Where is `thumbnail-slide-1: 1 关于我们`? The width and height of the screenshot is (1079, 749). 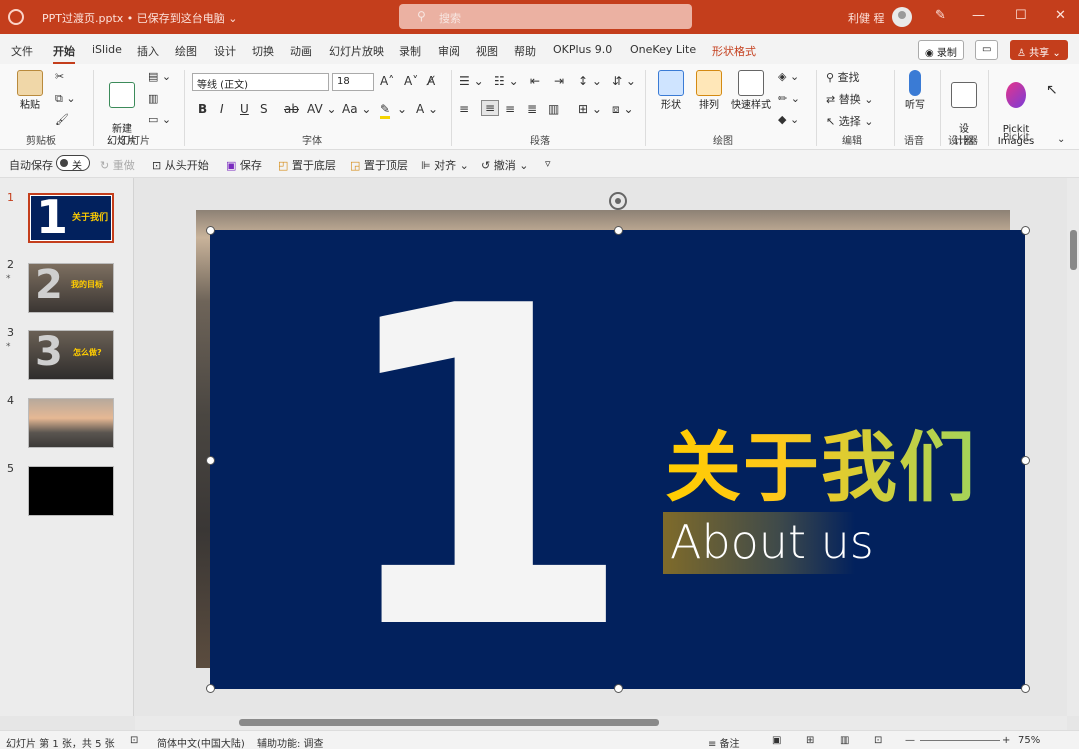 thumbnail-slide-1: 1 关于我们 is located at coordinates (71, 218).